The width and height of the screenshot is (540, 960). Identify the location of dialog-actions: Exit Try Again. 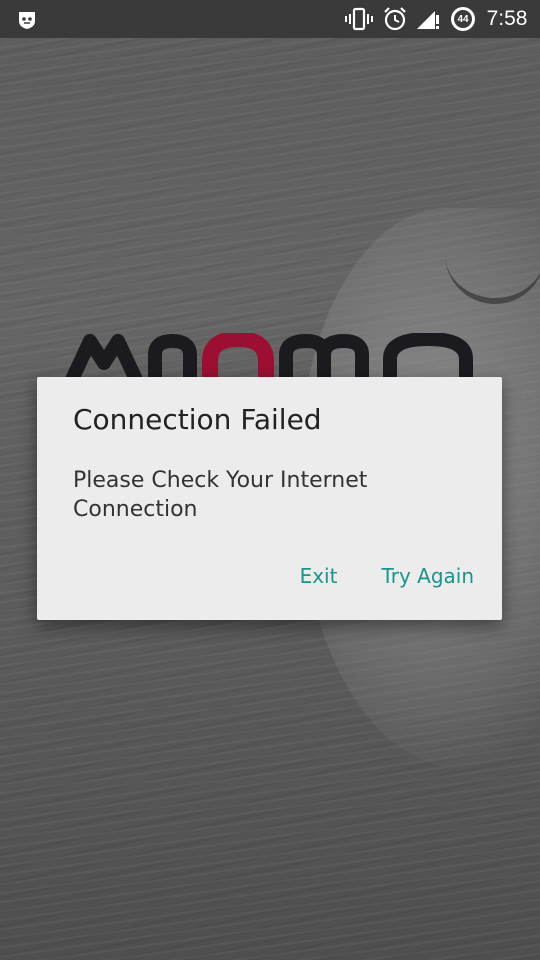
(387, 576).